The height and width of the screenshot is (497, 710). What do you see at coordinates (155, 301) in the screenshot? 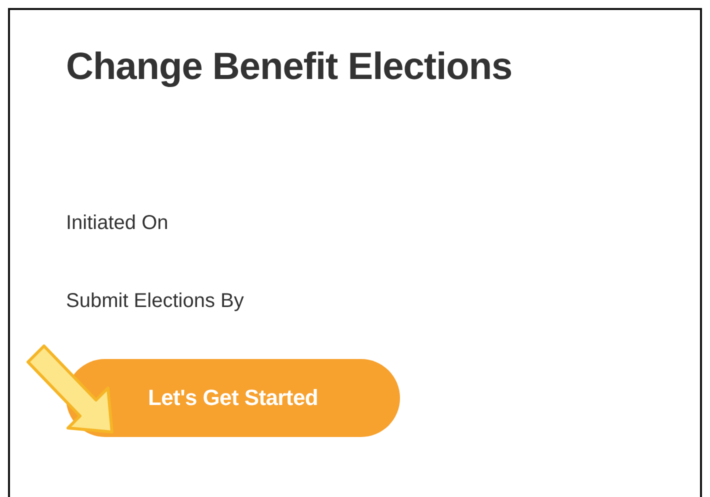
I see `field-label: Submit Elections By` at bounding box center [155, 301].